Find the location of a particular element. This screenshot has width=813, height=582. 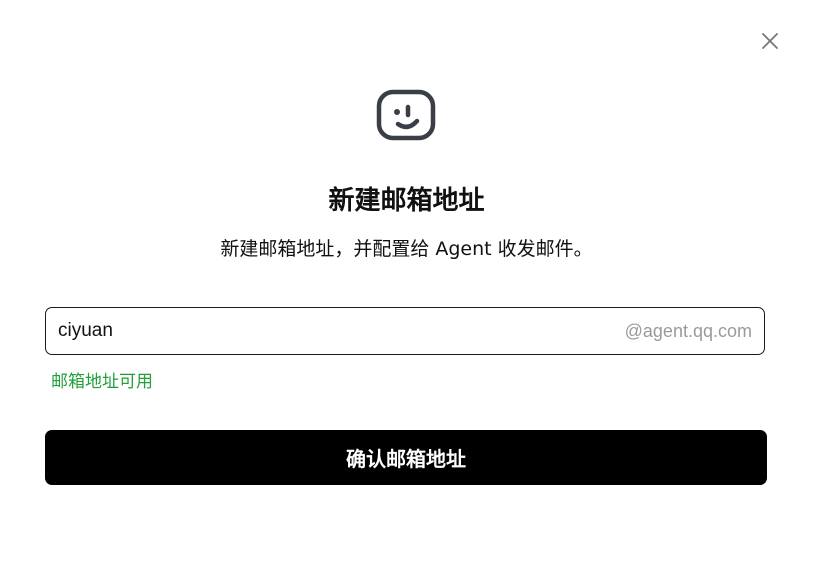

close-icon is located at coordinates (770, 41).